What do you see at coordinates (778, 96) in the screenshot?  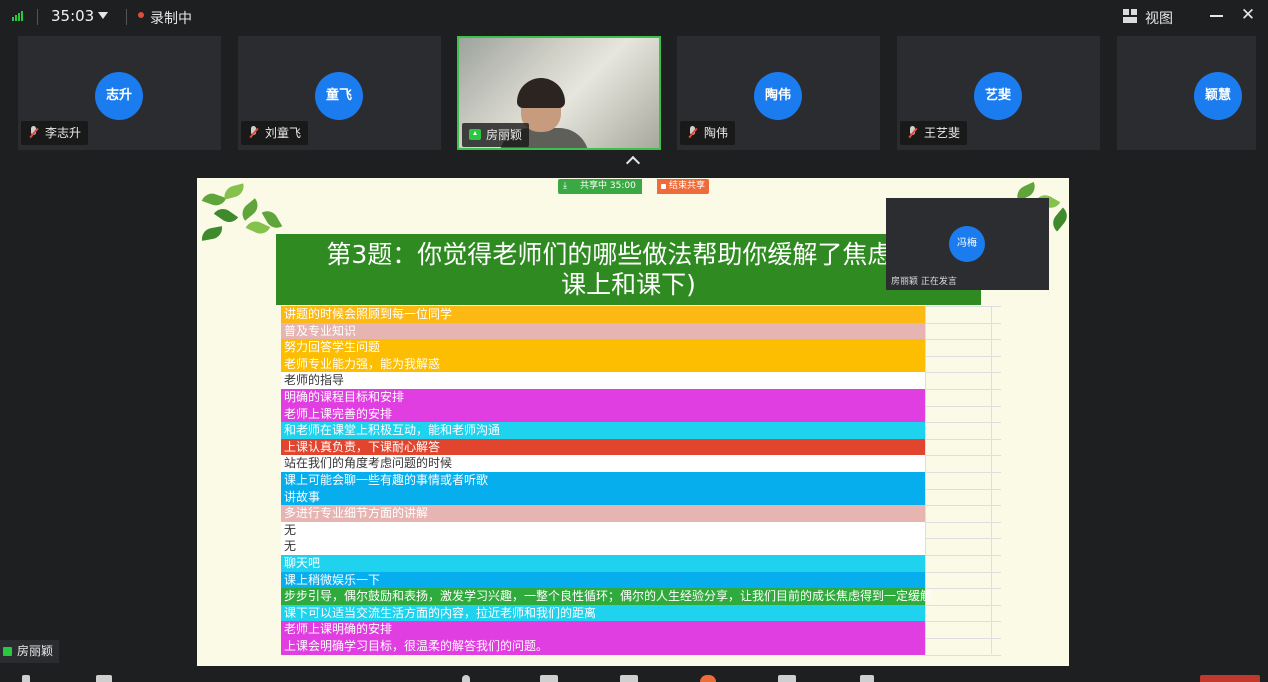 I see `avatar: 陶伟` at bounding box center [778, 96].